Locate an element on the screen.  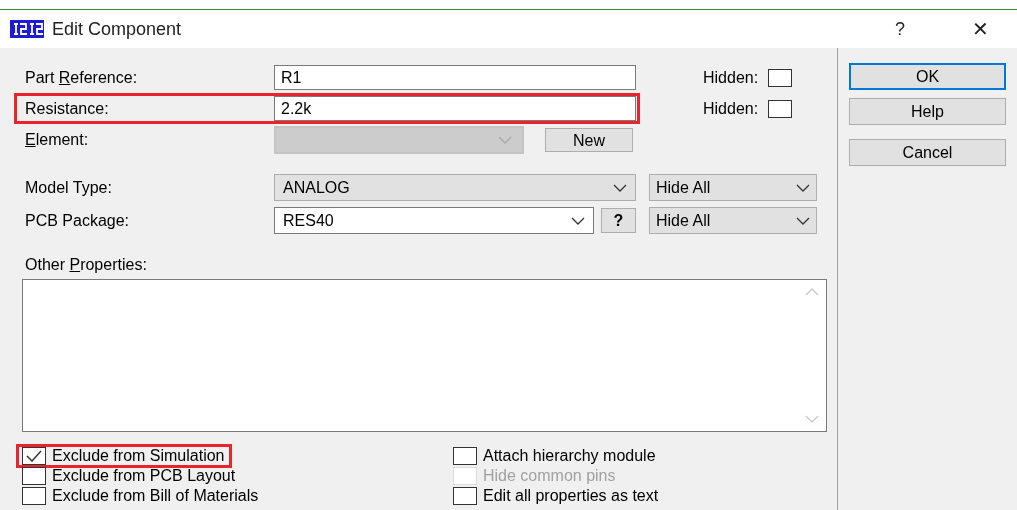
close-button: ✕ is located at coordinates (980, 29).